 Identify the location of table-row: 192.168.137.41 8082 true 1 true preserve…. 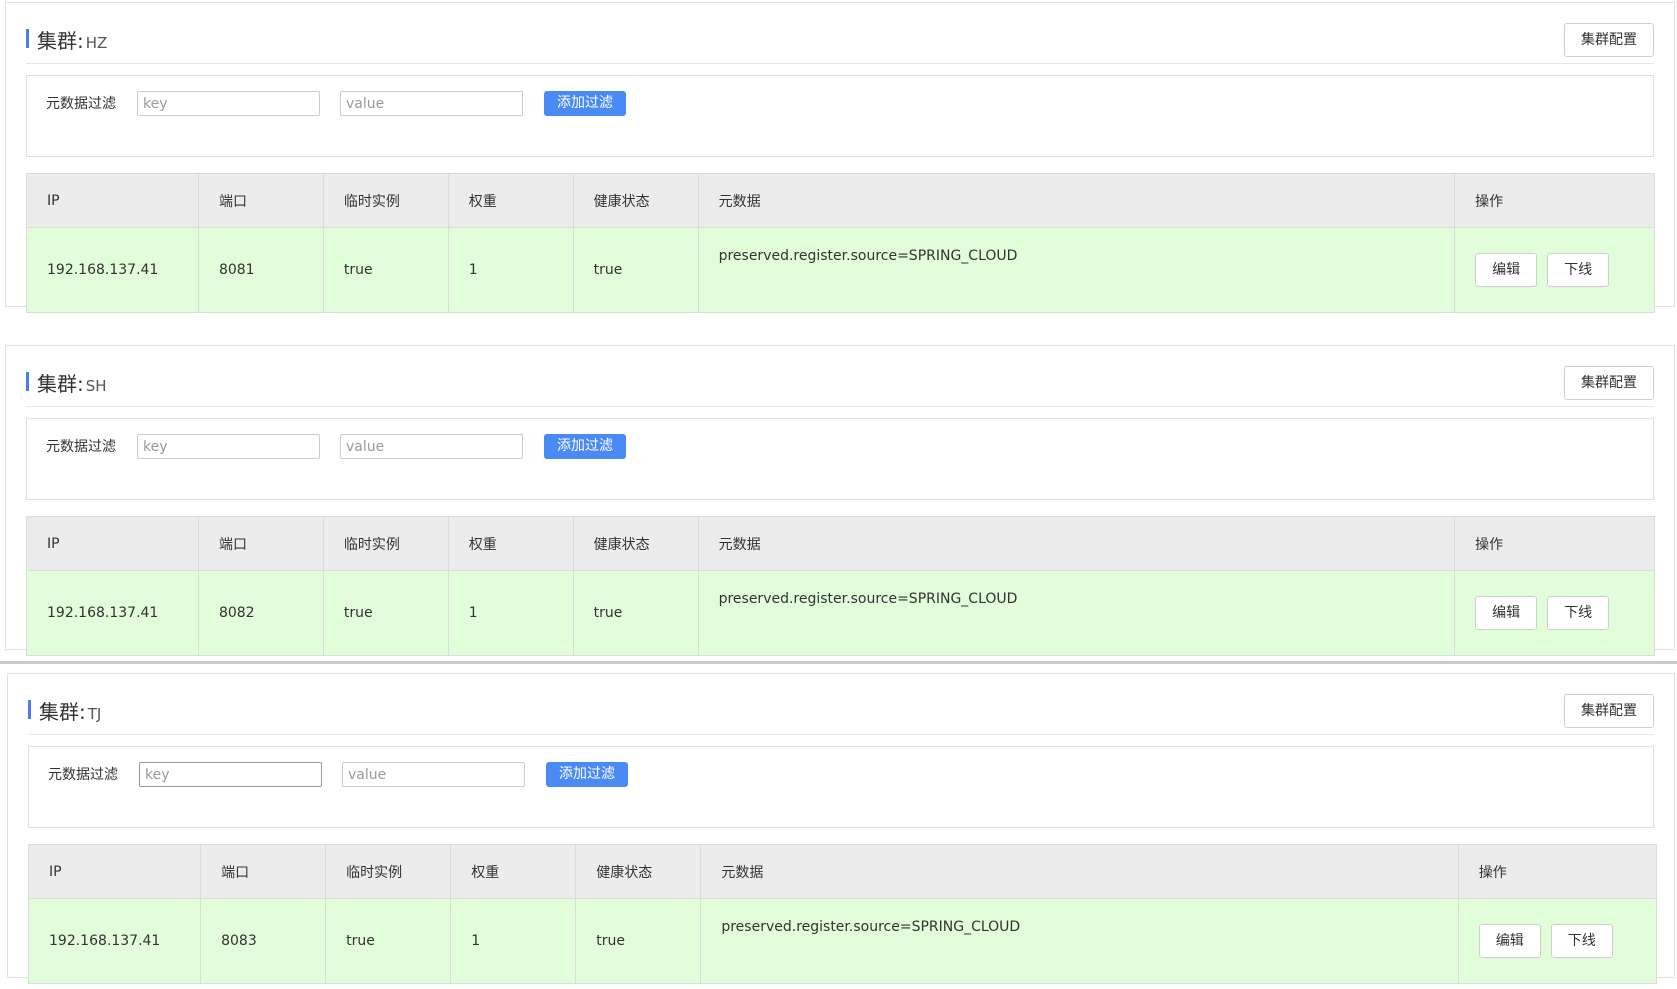
(840, 613).